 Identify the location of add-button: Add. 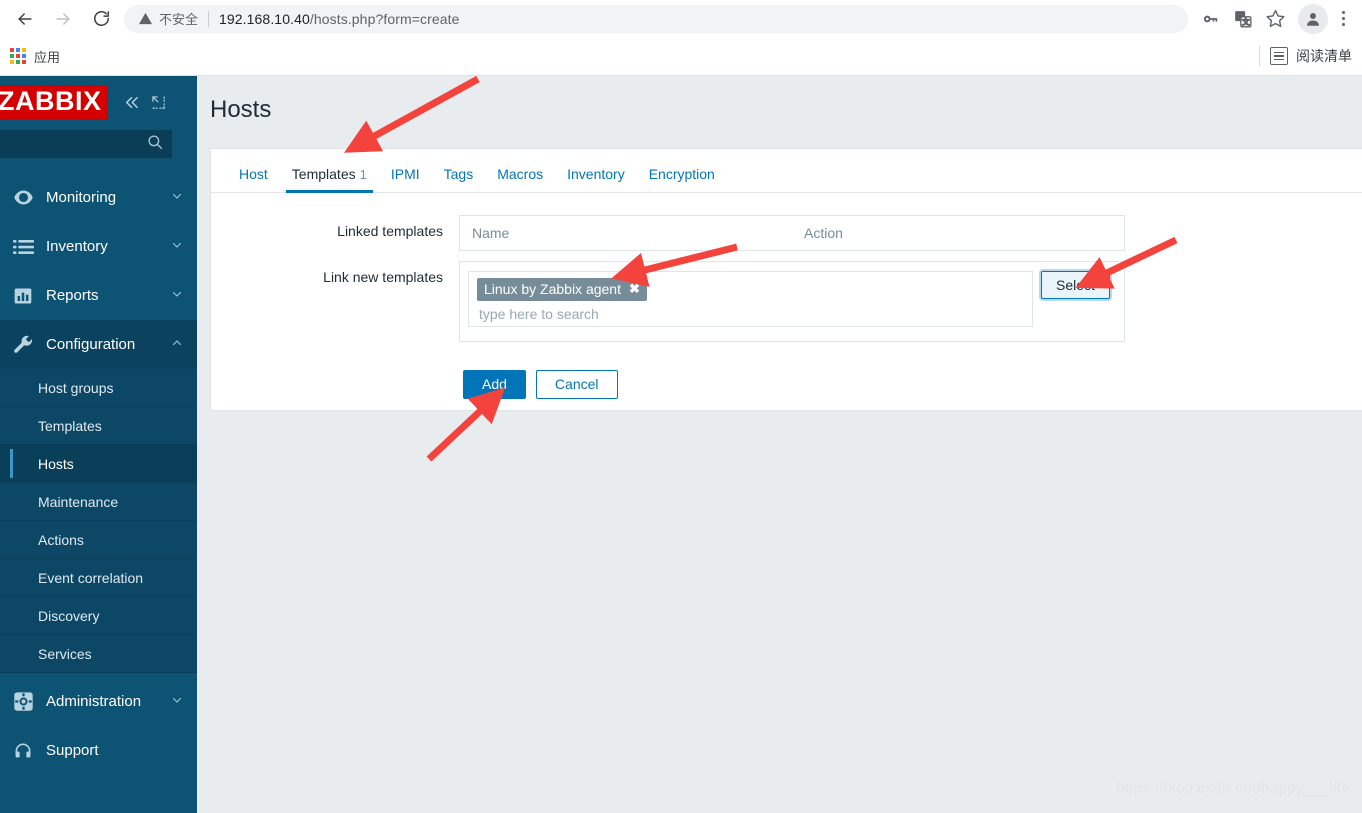
(494, 384).